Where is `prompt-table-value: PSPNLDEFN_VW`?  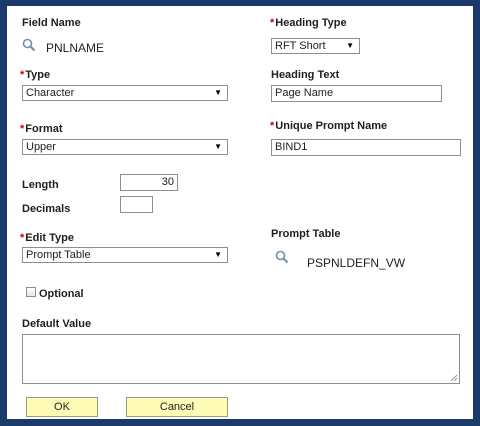
prompt-table-value: PSPNLDEFN_VW is located at coordinates (356, 263).